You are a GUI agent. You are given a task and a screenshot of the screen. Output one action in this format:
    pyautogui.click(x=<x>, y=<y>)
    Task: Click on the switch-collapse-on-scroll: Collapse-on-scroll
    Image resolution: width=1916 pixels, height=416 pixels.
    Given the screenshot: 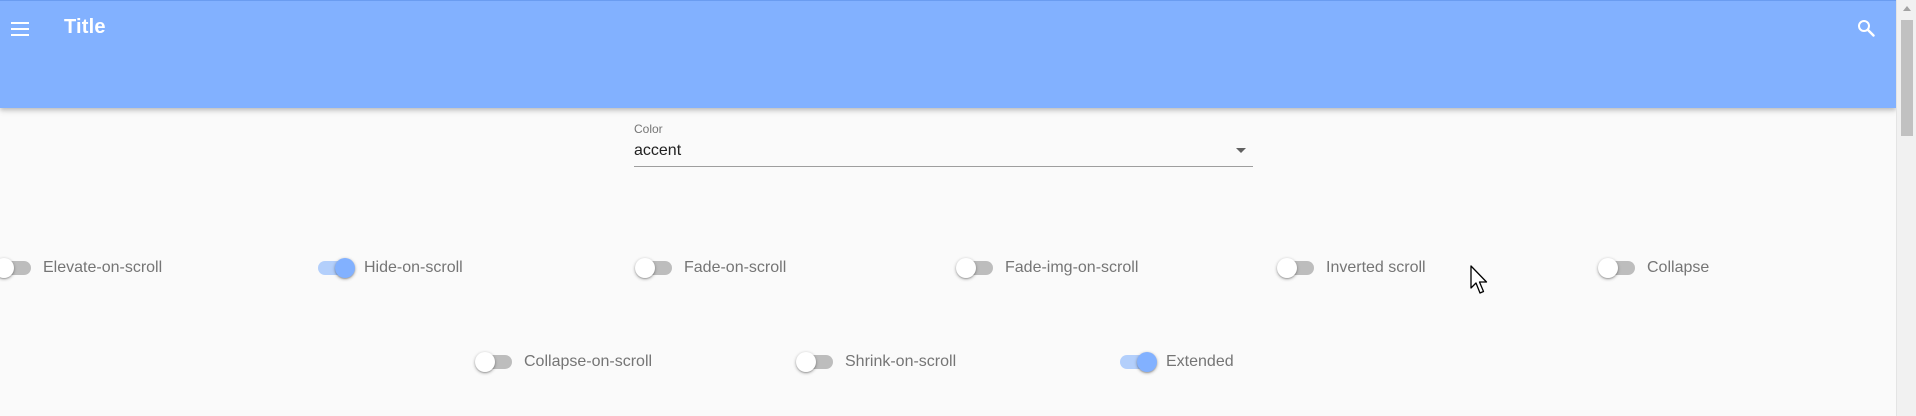 What is the action you would take?
    pyautogui.click(x=564, y=362)
    